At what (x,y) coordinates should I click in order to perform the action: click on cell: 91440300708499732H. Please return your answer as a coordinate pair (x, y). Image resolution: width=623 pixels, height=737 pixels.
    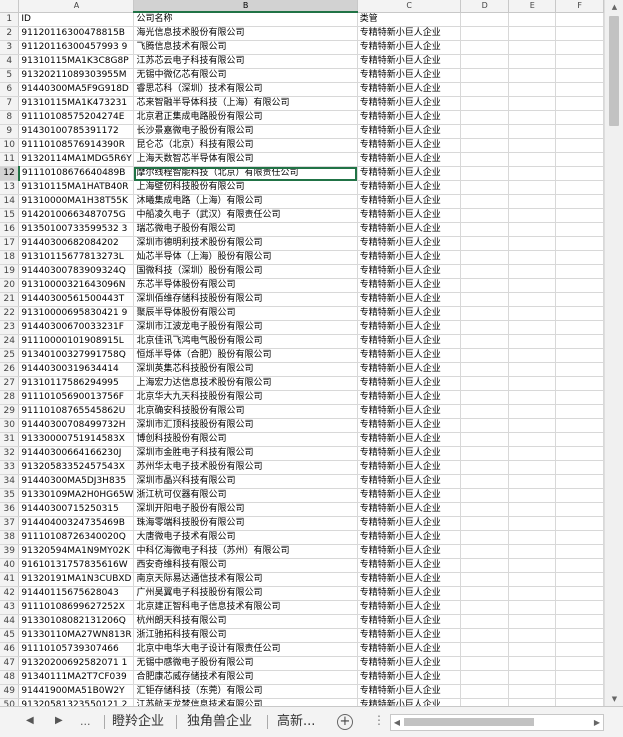
    Looking at the image, I should click on (76, 425).